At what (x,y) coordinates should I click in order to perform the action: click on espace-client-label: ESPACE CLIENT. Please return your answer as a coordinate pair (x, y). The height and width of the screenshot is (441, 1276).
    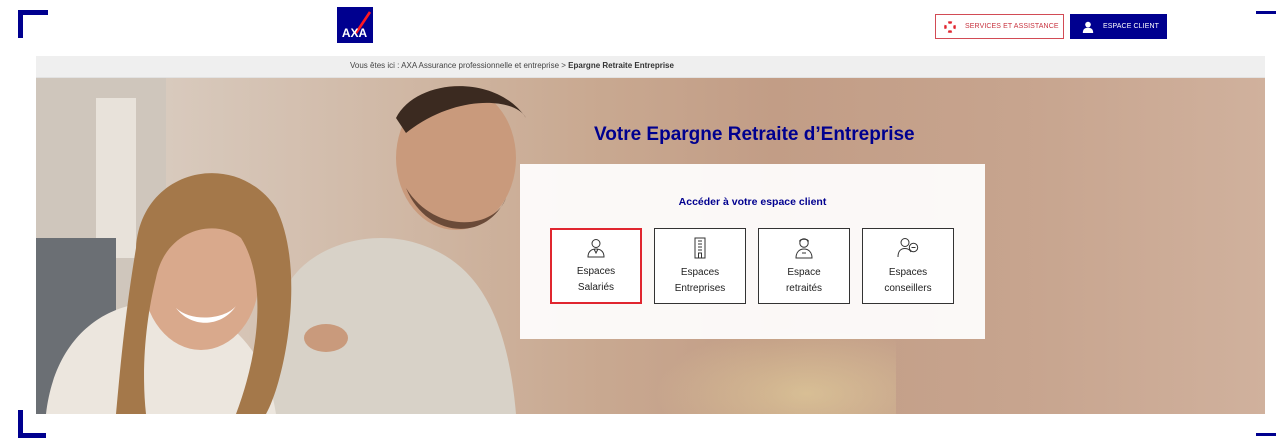
    Looking at the image, I should click on (1131, 26).